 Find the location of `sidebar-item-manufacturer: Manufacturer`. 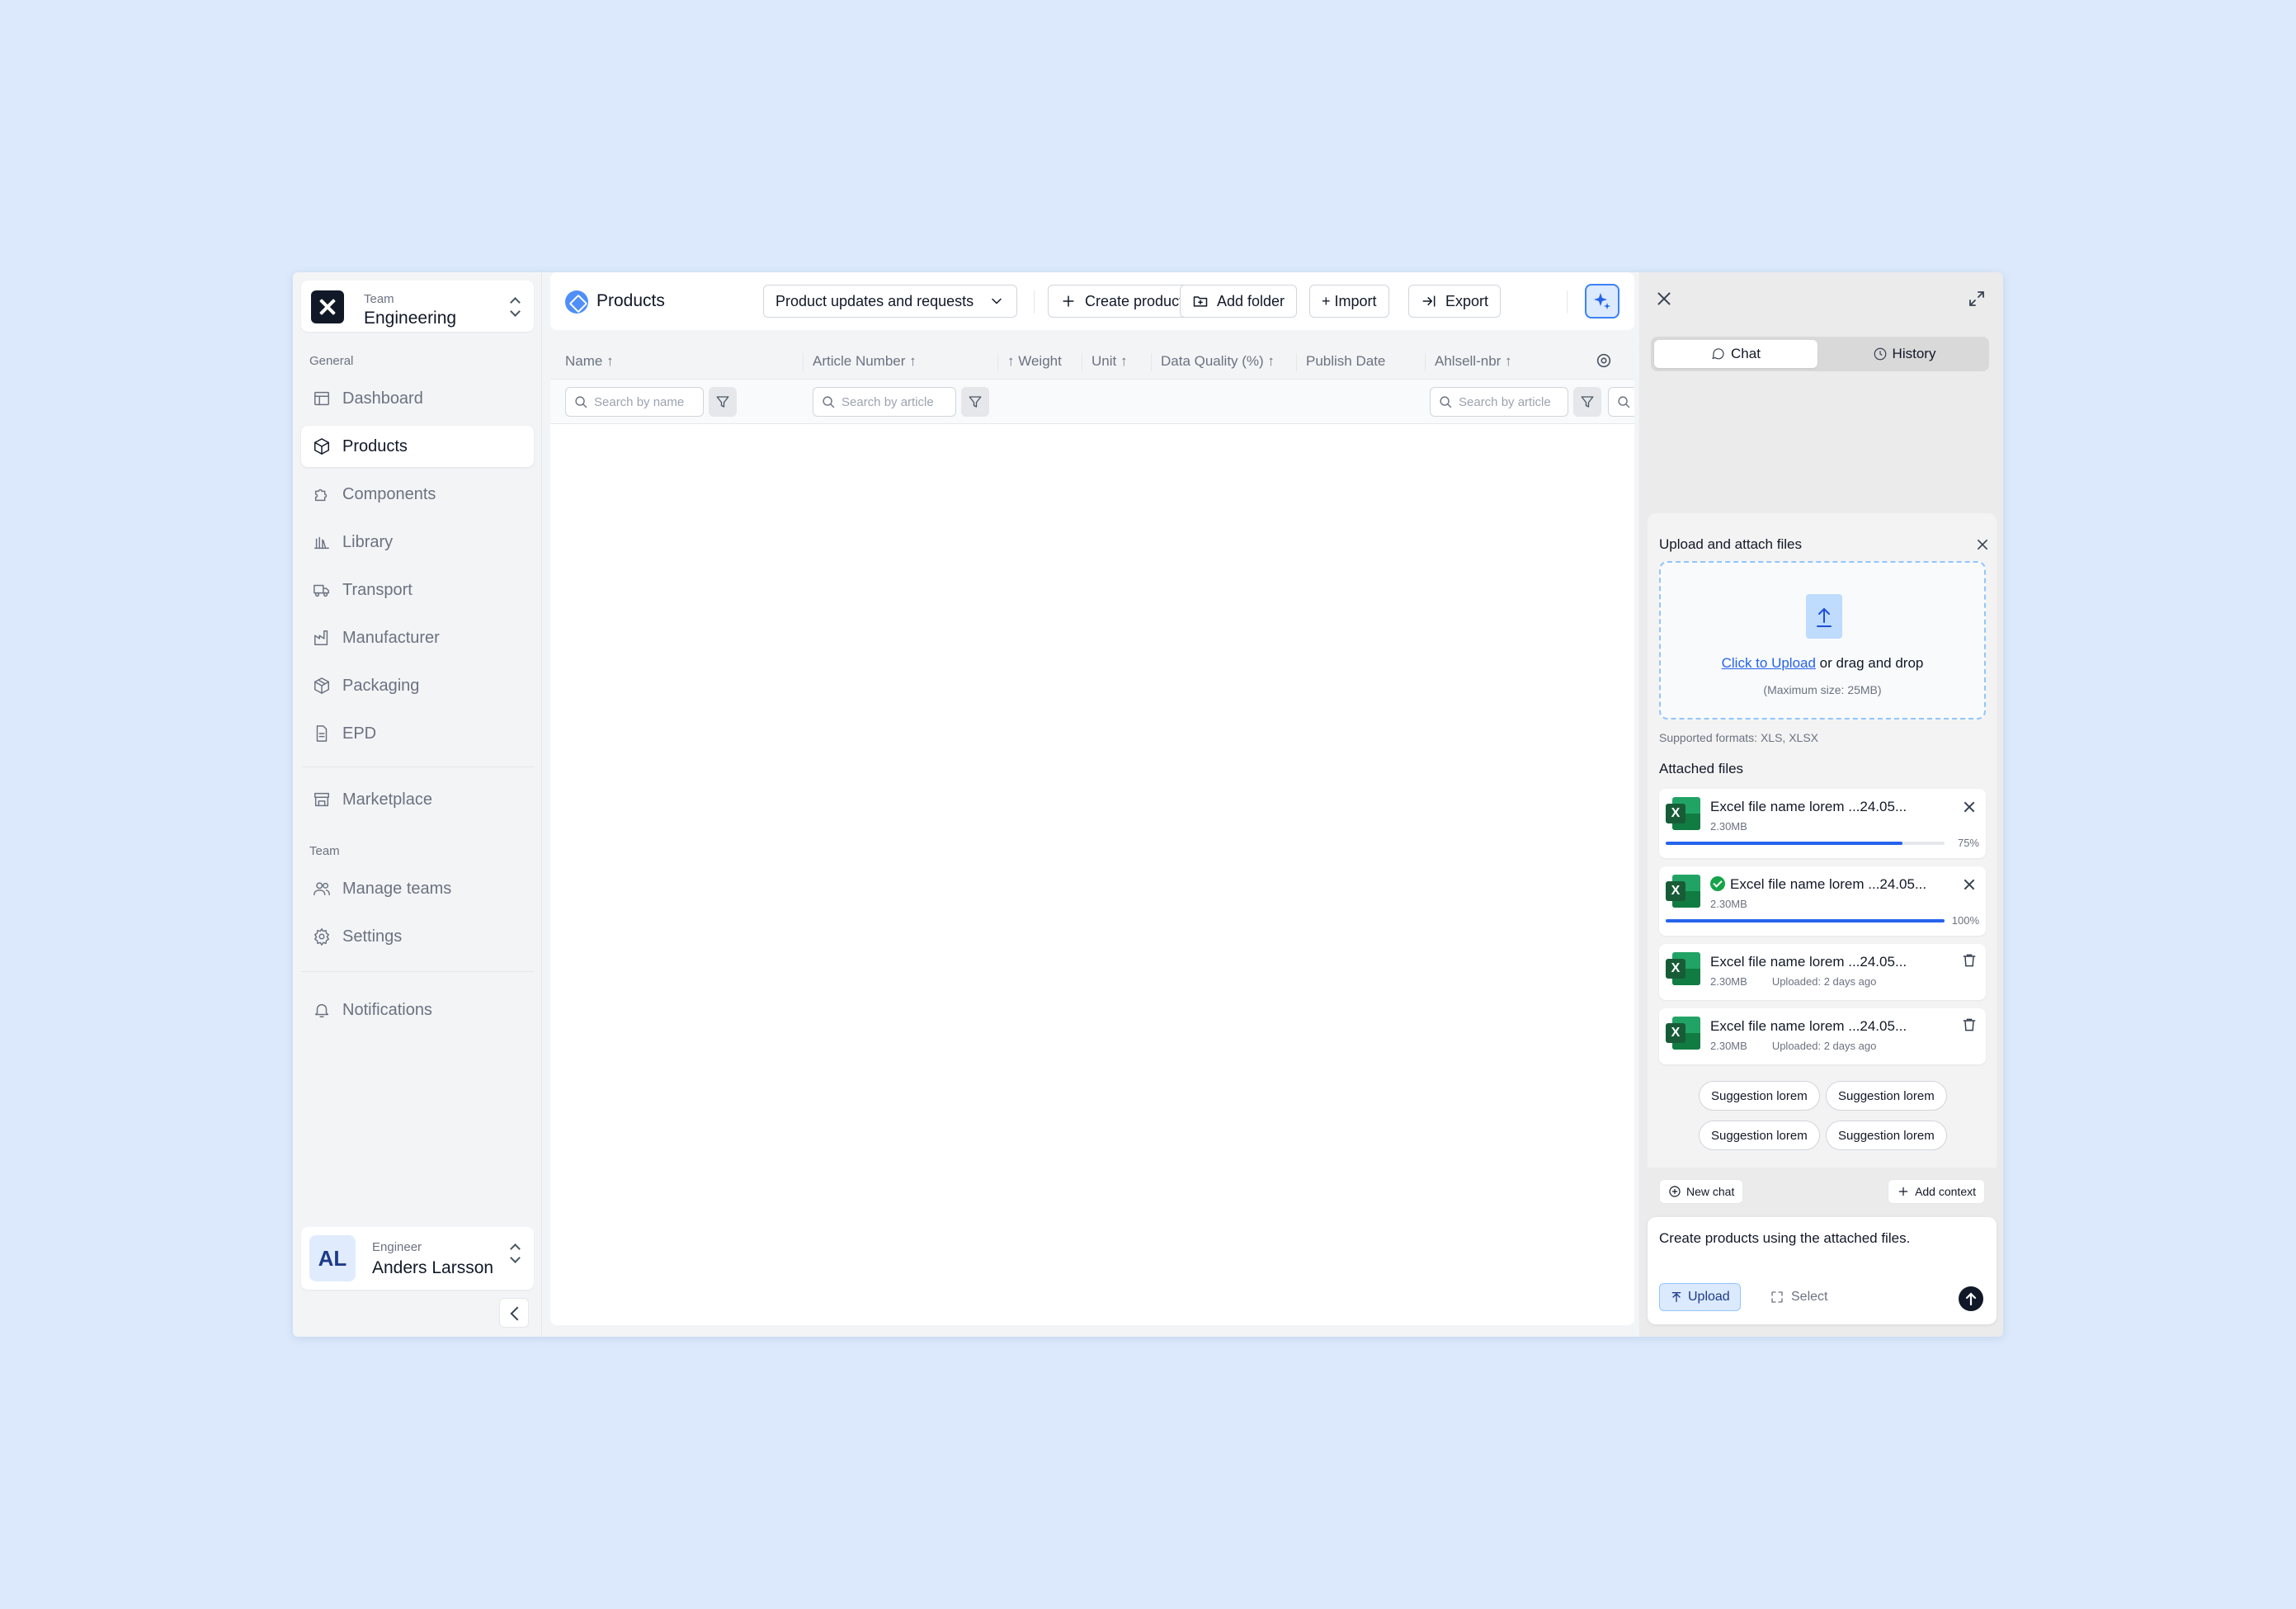

sidebar-item-manufacturer: Manufacturer is located at coordinates (417, 637).